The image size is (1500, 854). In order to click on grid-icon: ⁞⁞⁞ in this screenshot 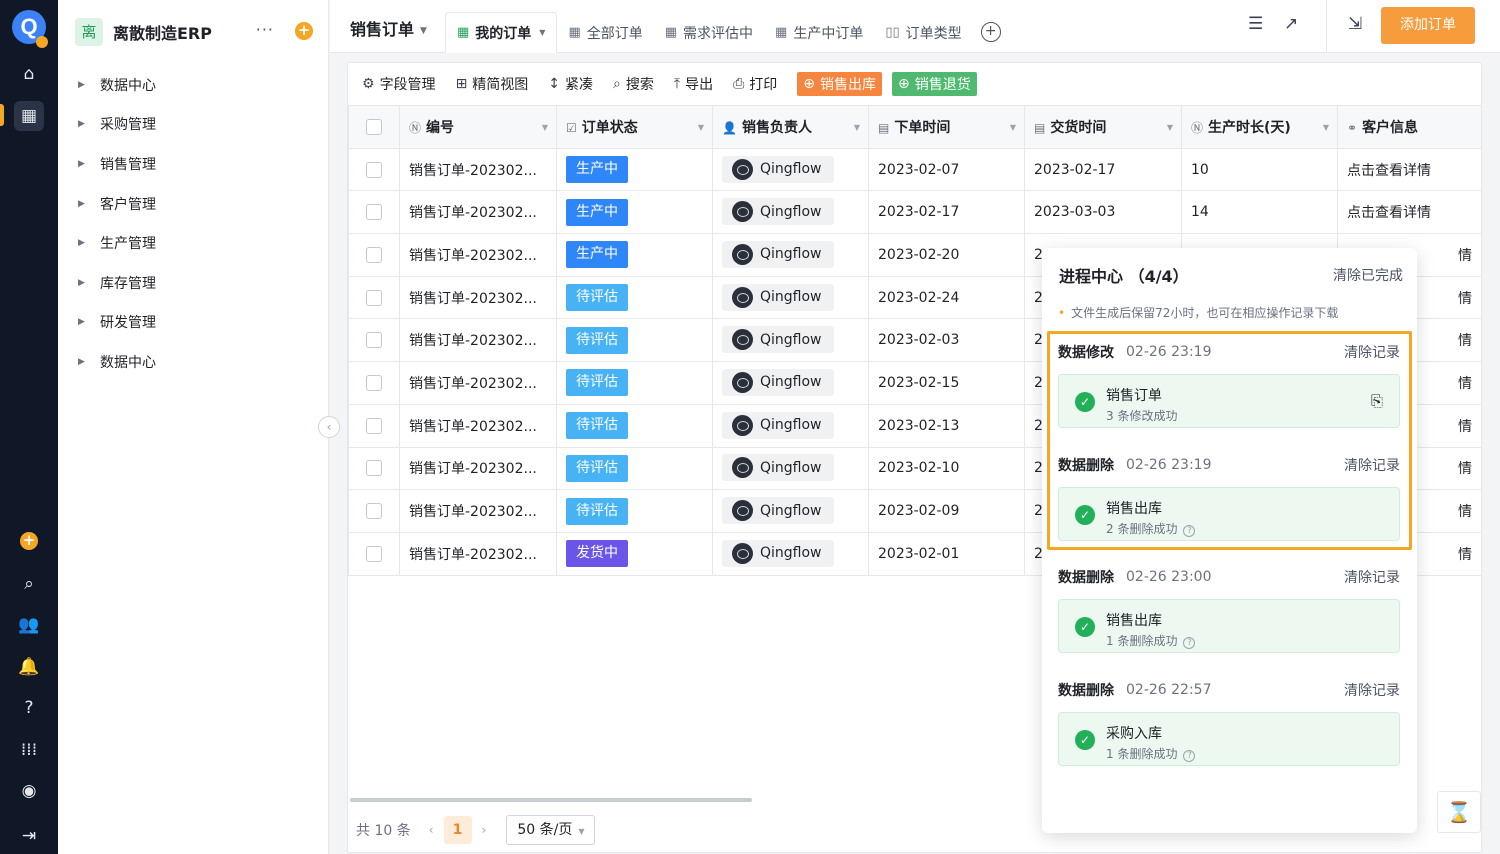, I will do `click(29, 750)`.